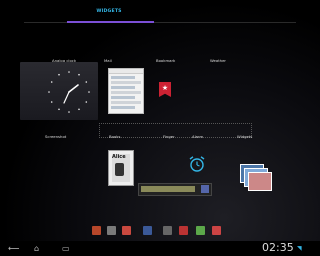 The width and height of the screenshot is (320, 256). Describe the element at coordinates (119, 157) in the screenshot. I see `book-cover-title: Alice` at that location.